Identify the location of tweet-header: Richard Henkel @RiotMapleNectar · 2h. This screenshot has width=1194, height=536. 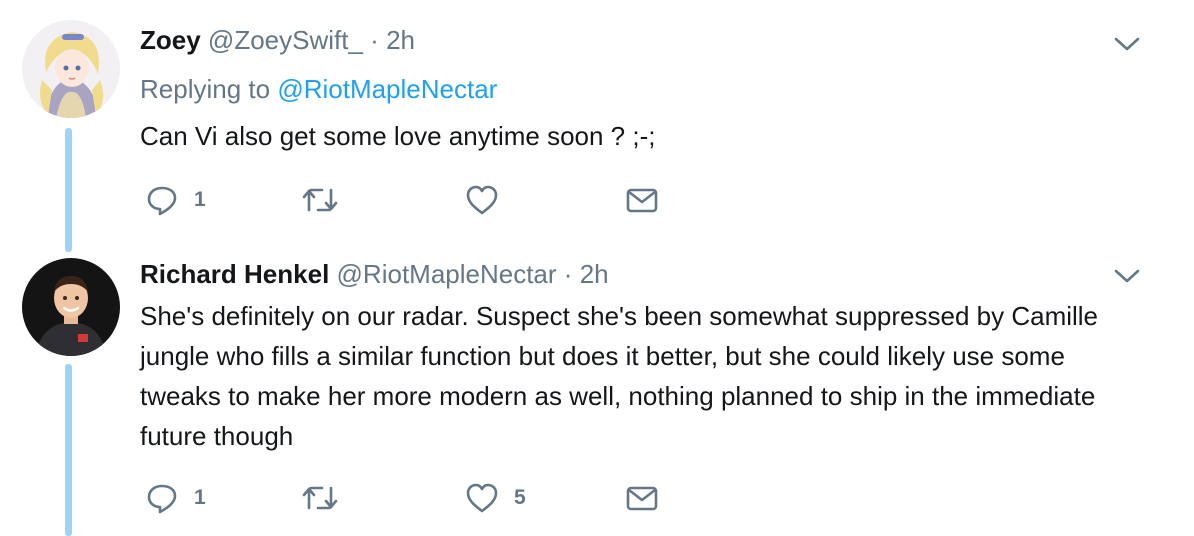
(374, 274).